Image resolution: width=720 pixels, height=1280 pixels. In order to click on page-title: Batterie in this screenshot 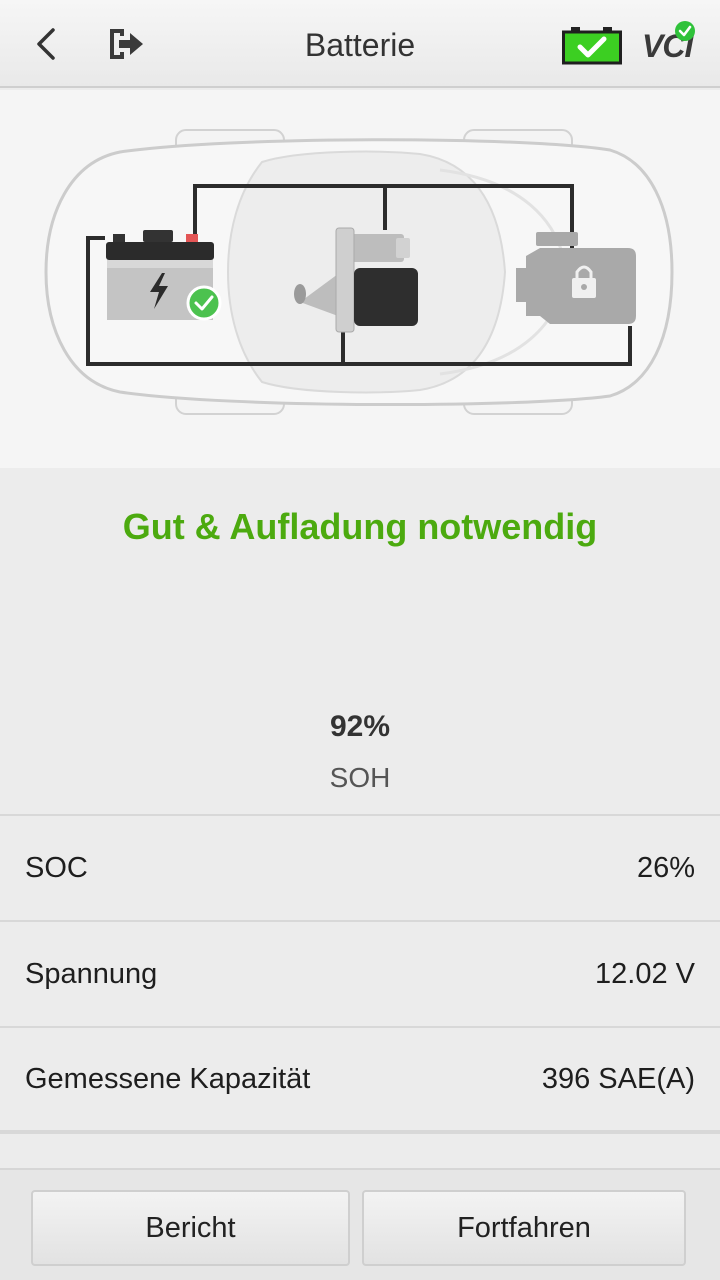, I will do `click(360, 45)`.